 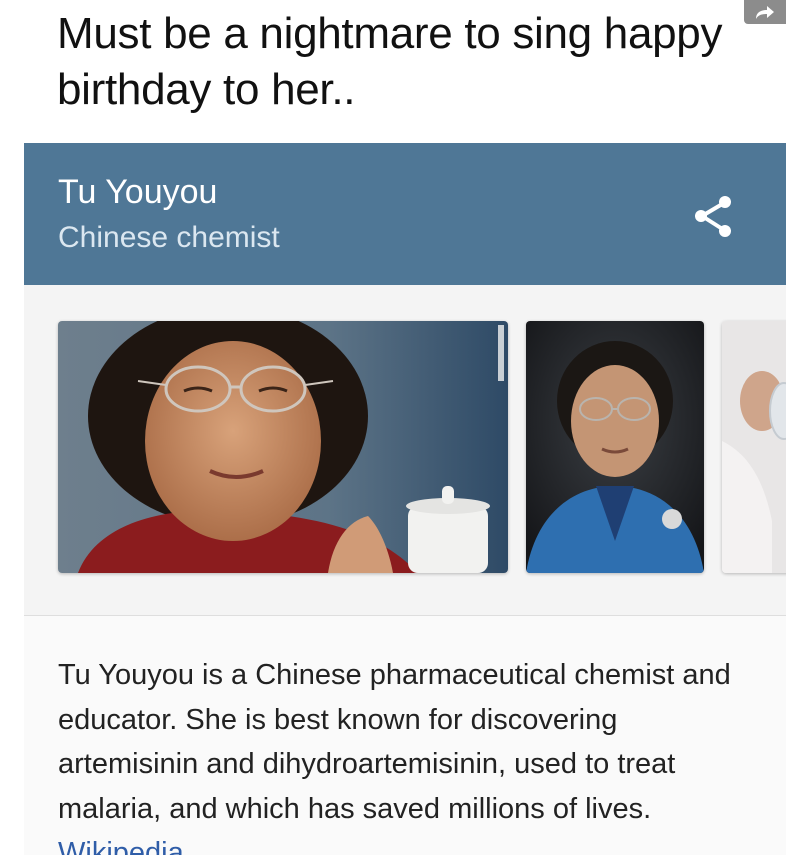 I want to click on wikipedia-link: Wikipedia, so click(x=121, y=846).